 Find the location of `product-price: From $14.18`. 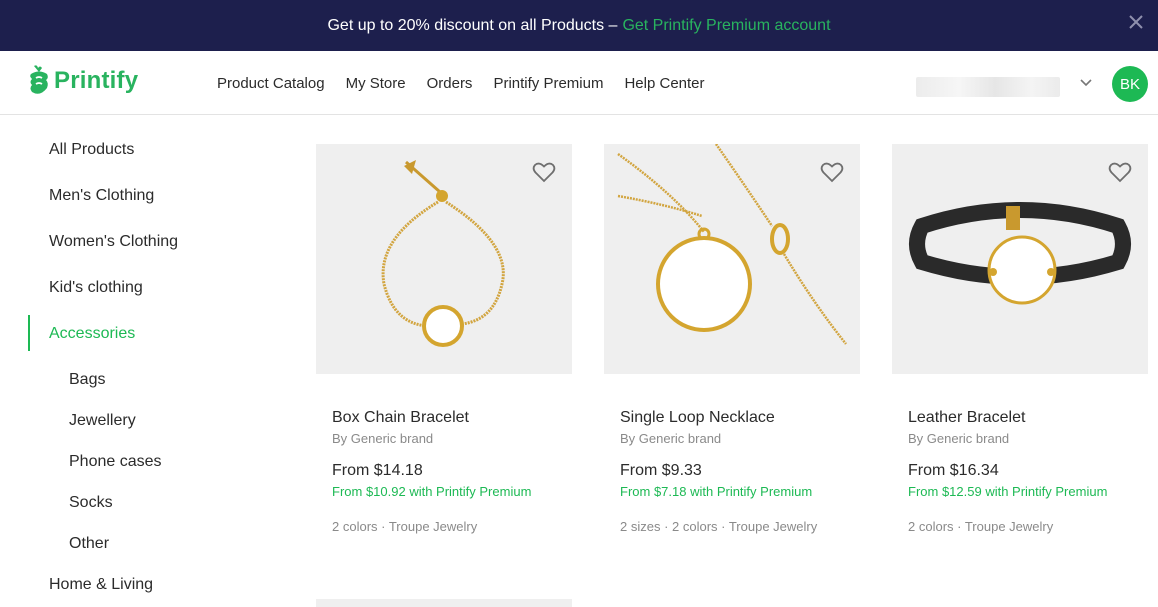

product-price: From $14.18 is located at coordinates (377, 470).